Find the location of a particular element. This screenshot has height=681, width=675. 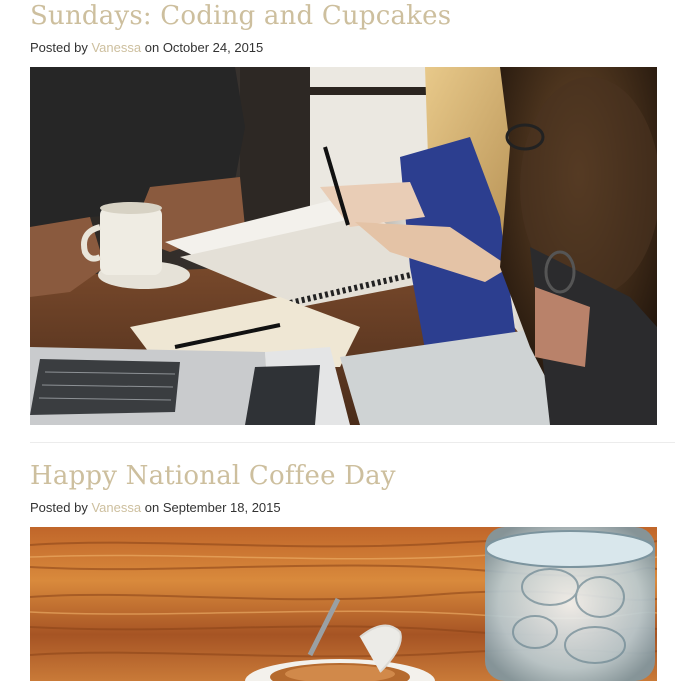

post-title-link: Happy National Coffee Day is located at coordinates (213, 476).